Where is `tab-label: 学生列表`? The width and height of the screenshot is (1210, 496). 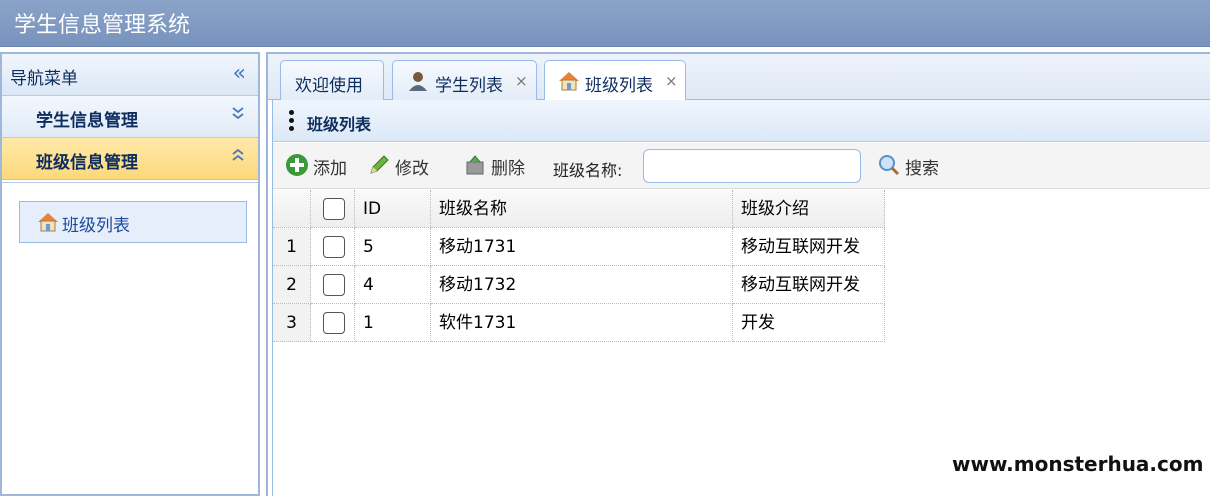 tab-label: 学生列表 is located at coordinates (469, 86).